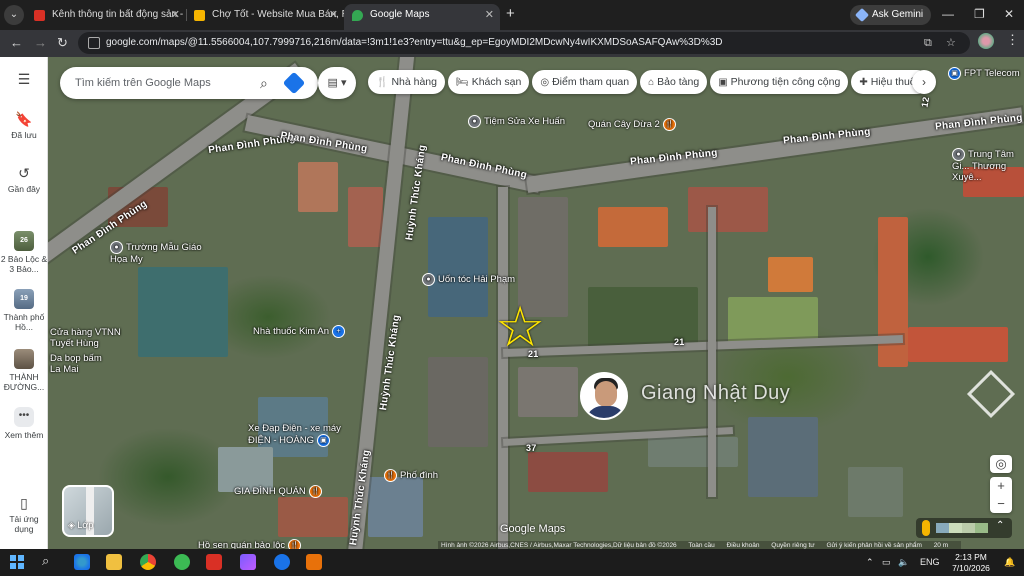 This screenshot has width=1024, height=576. What do you see at coordinates (304, 435) in the screenshot?
I see `poi-ebike-shop: Xe Đạp Điện - xe máy ĐIỆN - HOÀNG ▣` at bounding box center [304, 435].